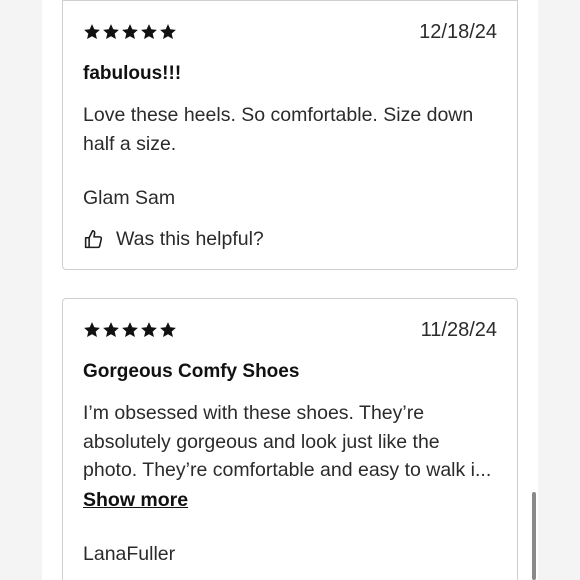  What do you see at coordinates (190, 239) in the screenshot?
I see `helpful-label: Was this helpful?` at bounding box center [190, 239].